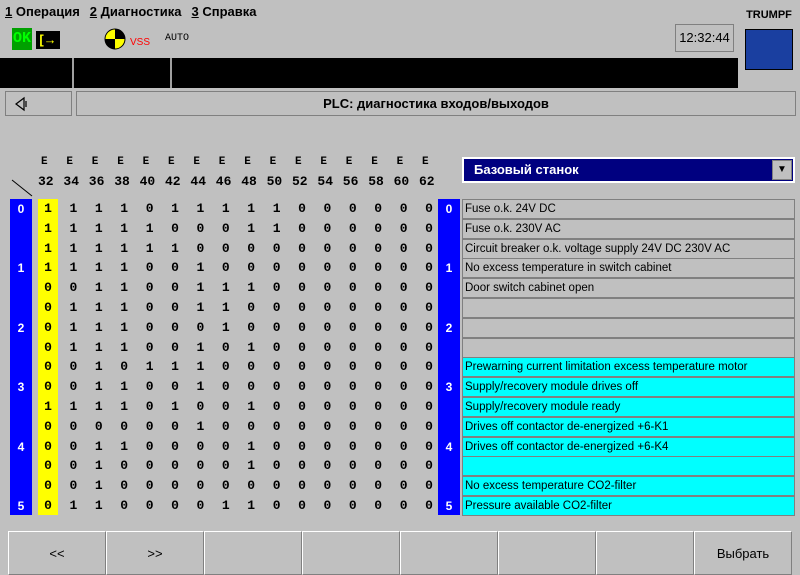  I want to click on description-row: Pressure available CO2-filter, so click(628, 506).